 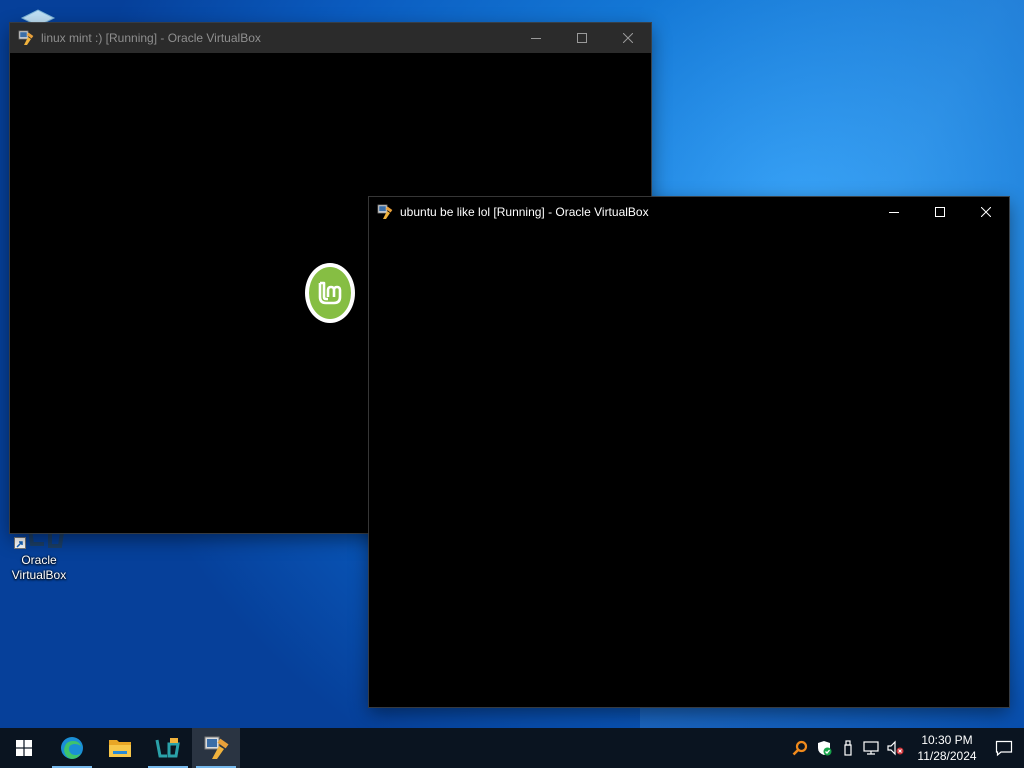 I want to click on taskbar-virtualbox-manager-button, so click(x=168, y=748).